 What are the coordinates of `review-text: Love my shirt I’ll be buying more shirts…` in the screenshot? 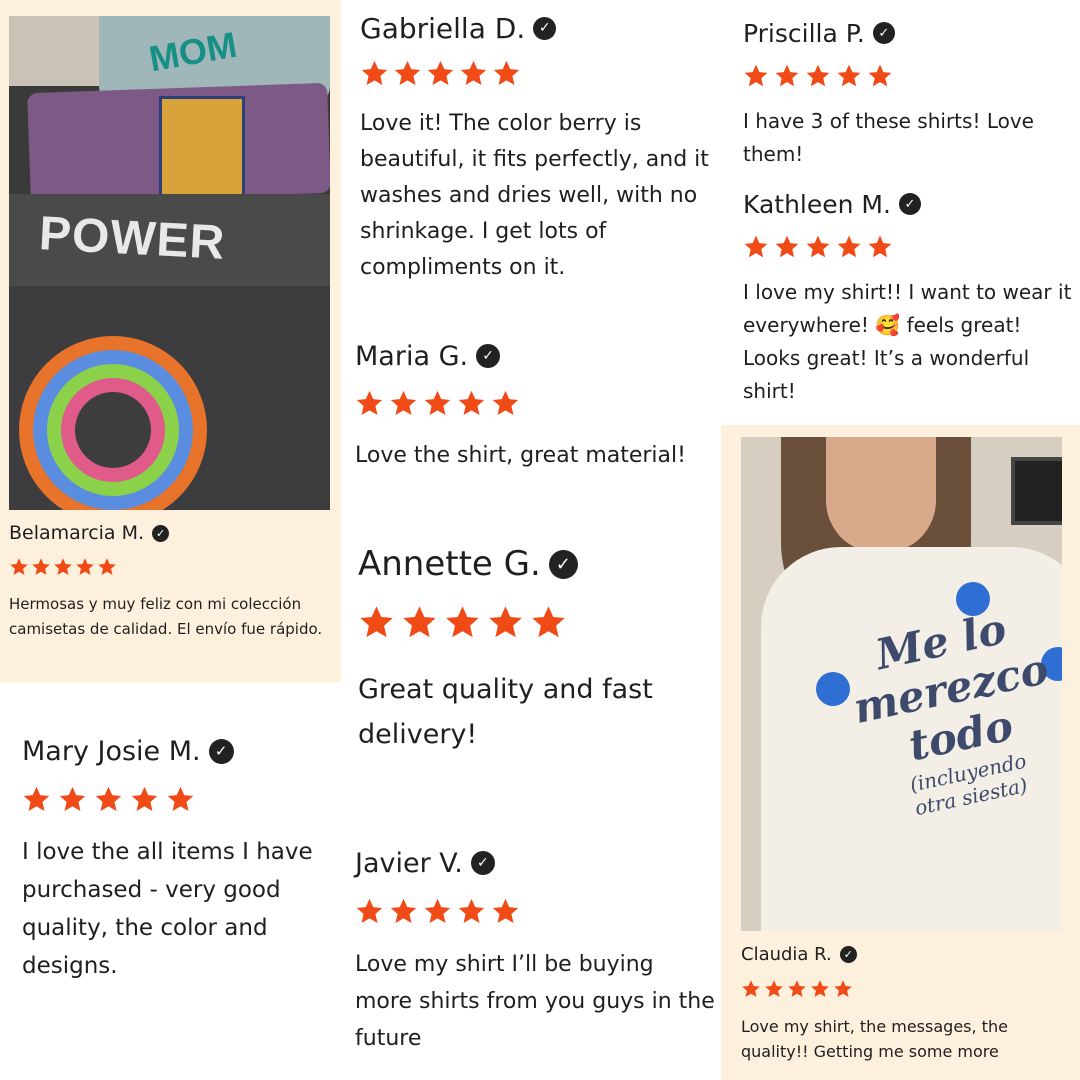 It's located at (535, 1001).